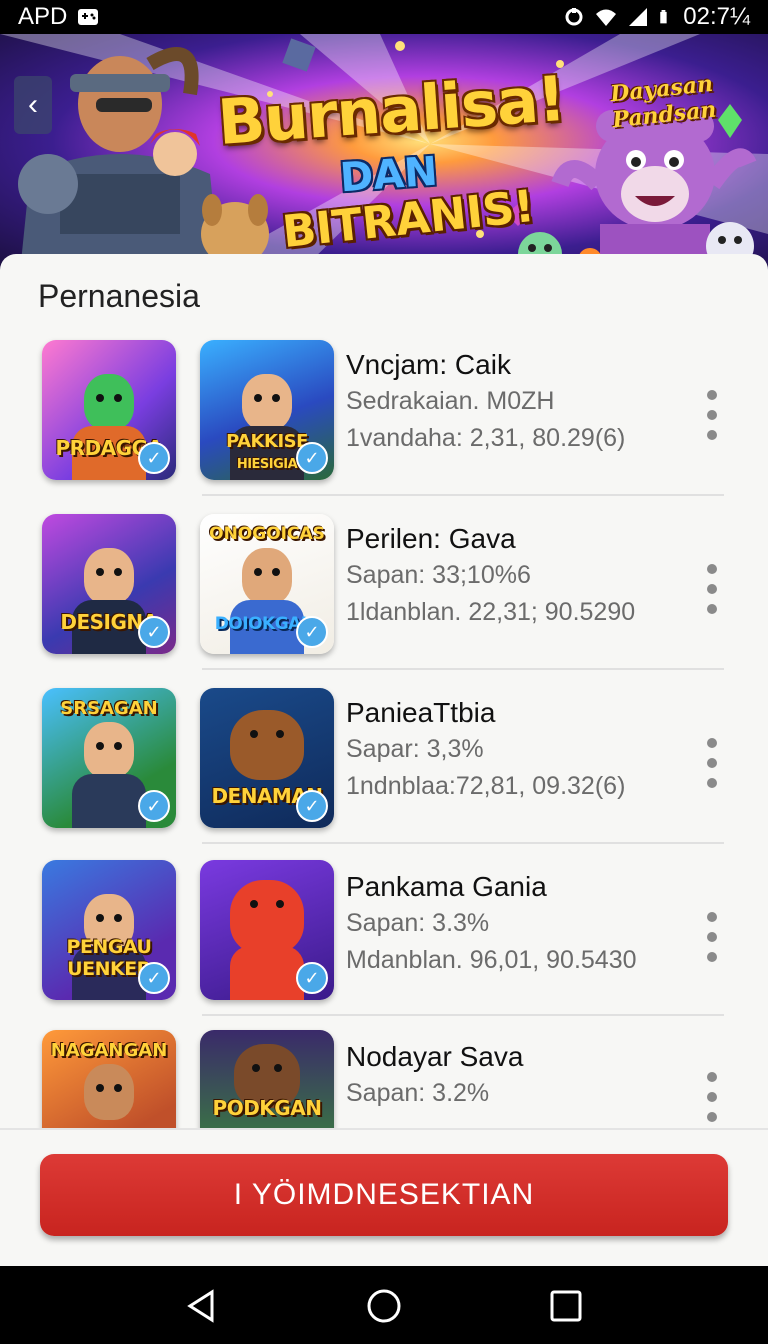  I want to click on game-name: Perilen: Gava, so click(431, 538).